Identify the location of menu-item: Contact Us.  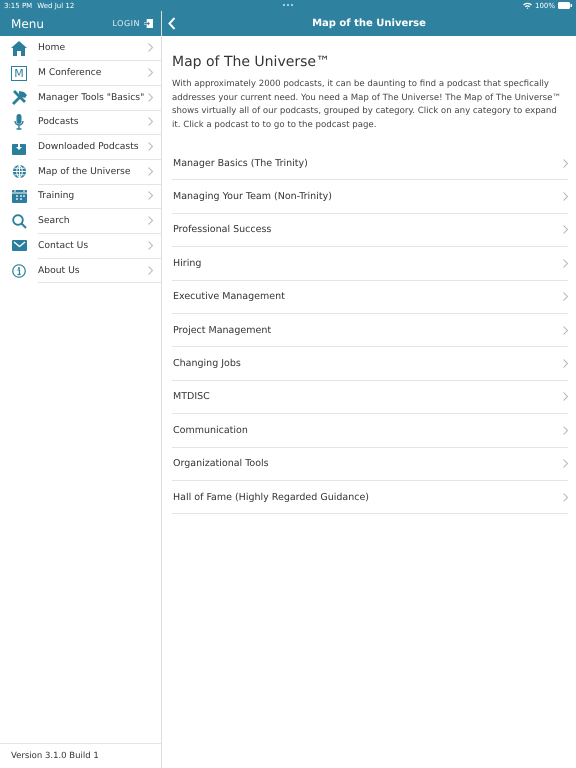
(80, 246).